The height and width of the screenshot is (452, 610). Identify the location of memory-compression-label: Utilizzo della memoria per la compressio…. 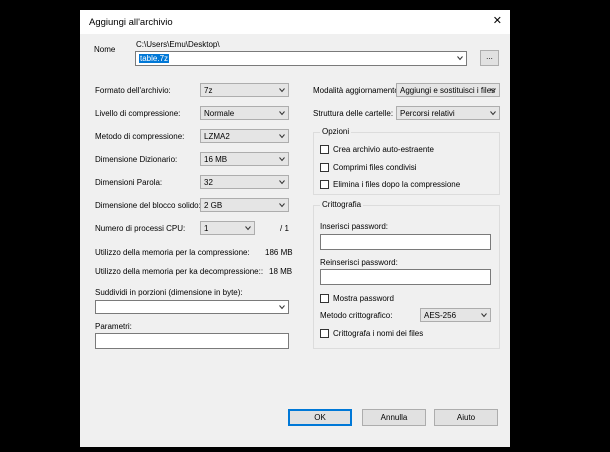
(172, 252).